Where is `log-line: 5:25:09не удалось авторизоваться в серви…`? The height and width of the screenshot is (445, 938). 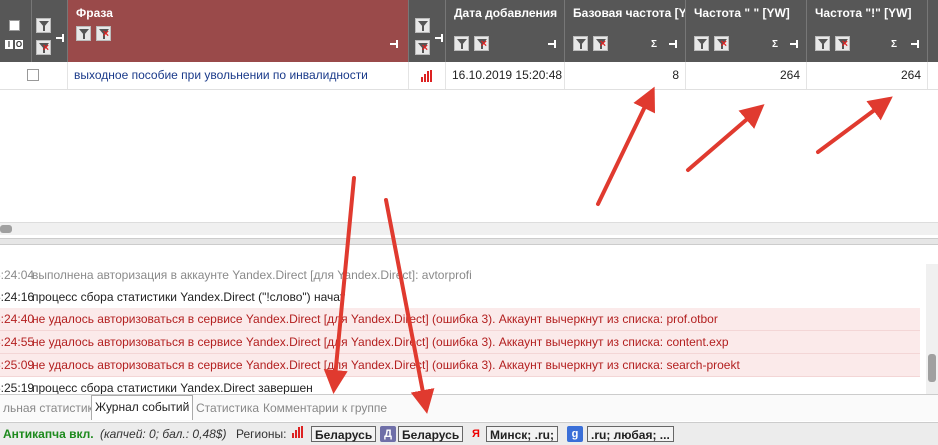 log-line: 5:25:09не удалось авторизоваться в серви… is located at coordinates (460, 365).